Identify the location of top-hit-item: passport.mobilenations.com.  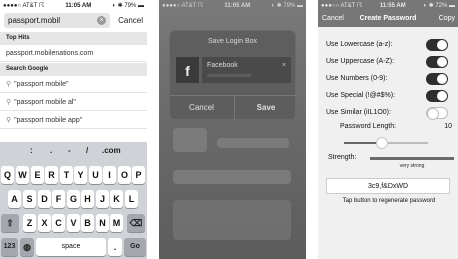
(73, 53).